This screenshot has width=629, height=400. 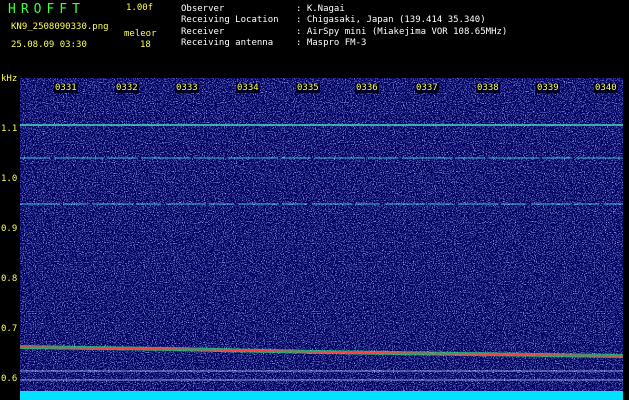 What do you see at coordinates (320, 9) in the screenshot?
I see `info-value-observer: : K.Nagai` at bounding box center [320, 9].